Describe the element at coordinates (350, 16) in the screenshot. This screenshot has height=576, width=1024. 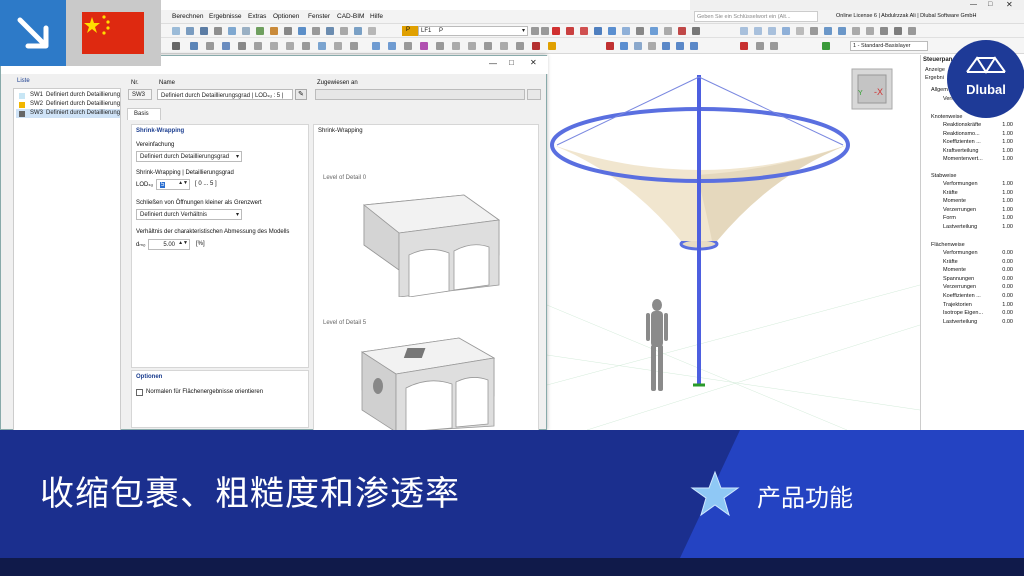
I see `menu-cad-bim: CAD-BIM` at that location.